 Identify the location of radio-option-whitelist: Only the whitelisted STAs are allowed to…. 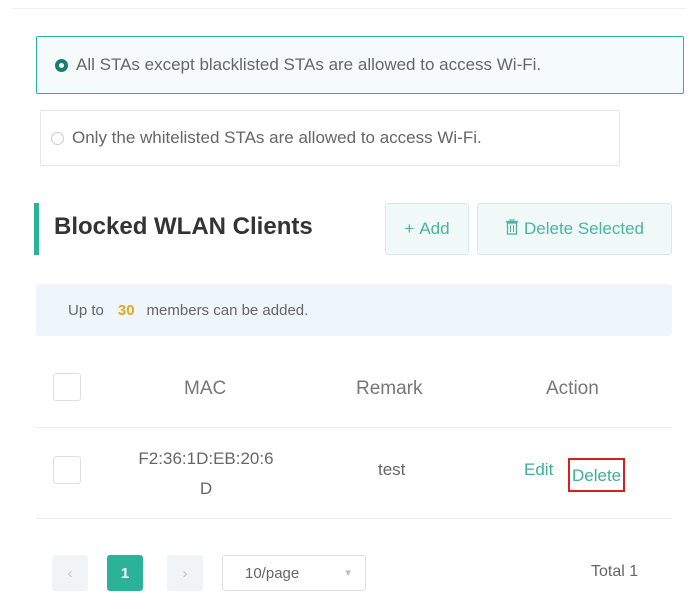
(330, 138).